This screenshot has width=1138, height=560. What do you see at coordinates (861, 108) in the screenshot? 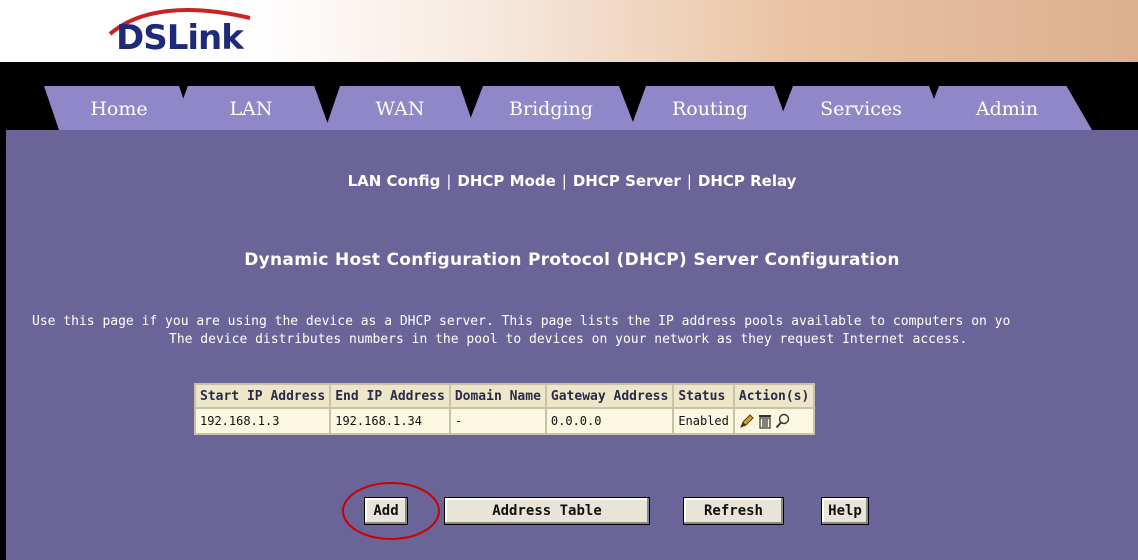
I see `tab-services: Services` at bounding box center [861, 108].